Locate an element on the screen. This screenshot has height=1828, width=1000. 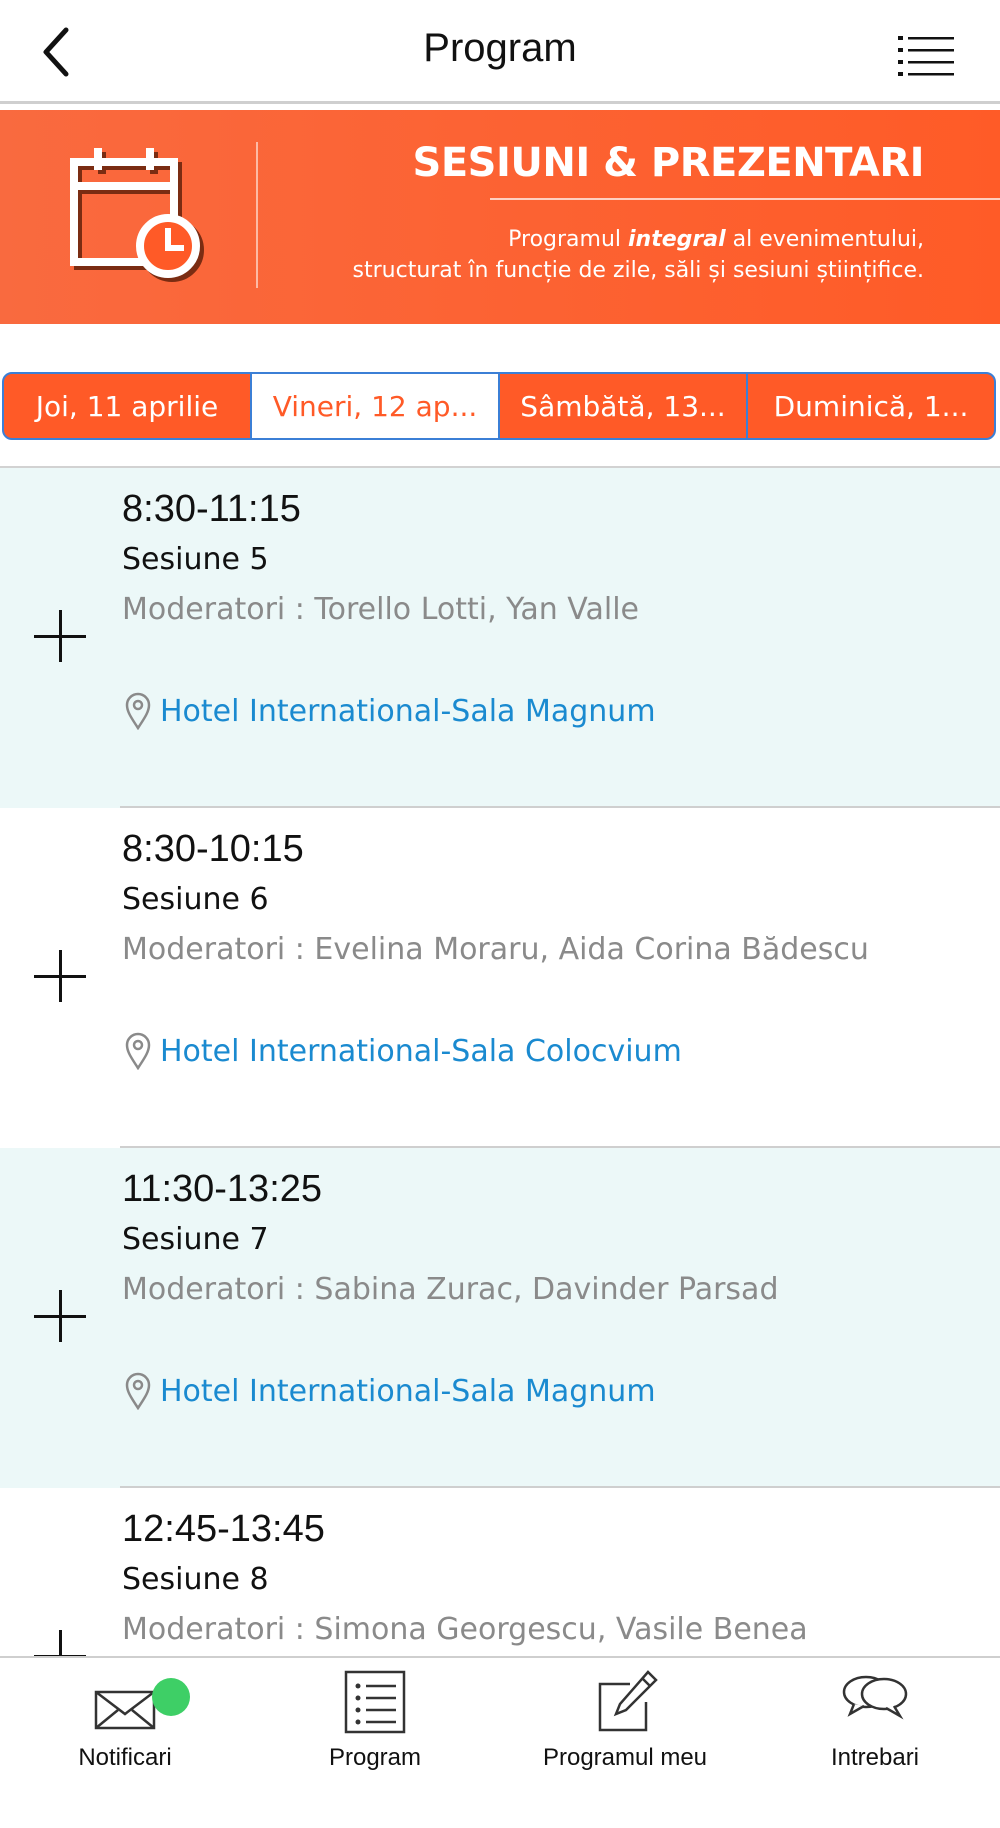
session-time: 11:30-13:25 is located at coordinates (222, 1189).